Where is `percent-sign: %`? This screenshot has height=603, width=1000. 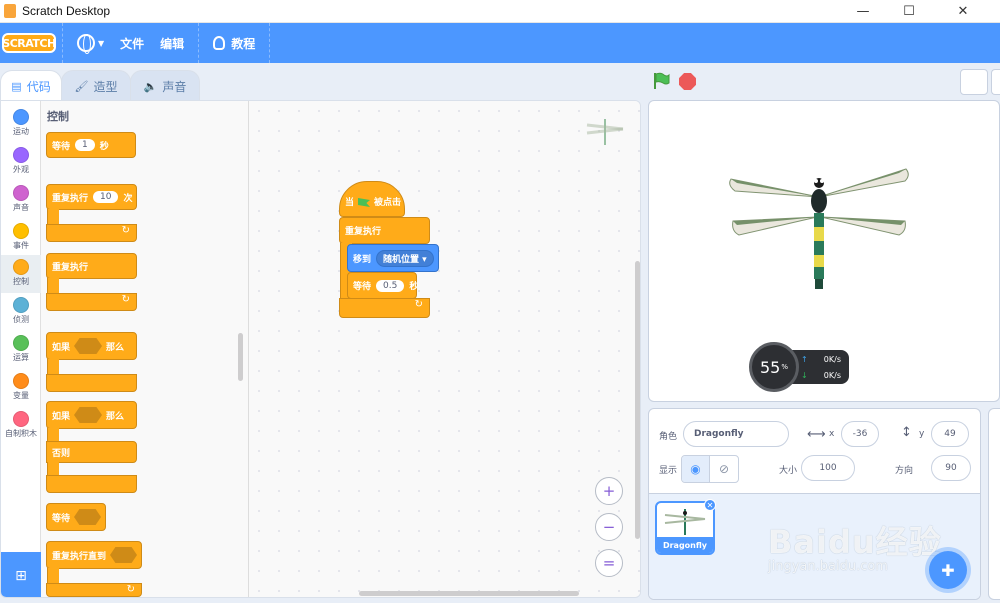 percent-sign: % is located at coordinates (784, 367).